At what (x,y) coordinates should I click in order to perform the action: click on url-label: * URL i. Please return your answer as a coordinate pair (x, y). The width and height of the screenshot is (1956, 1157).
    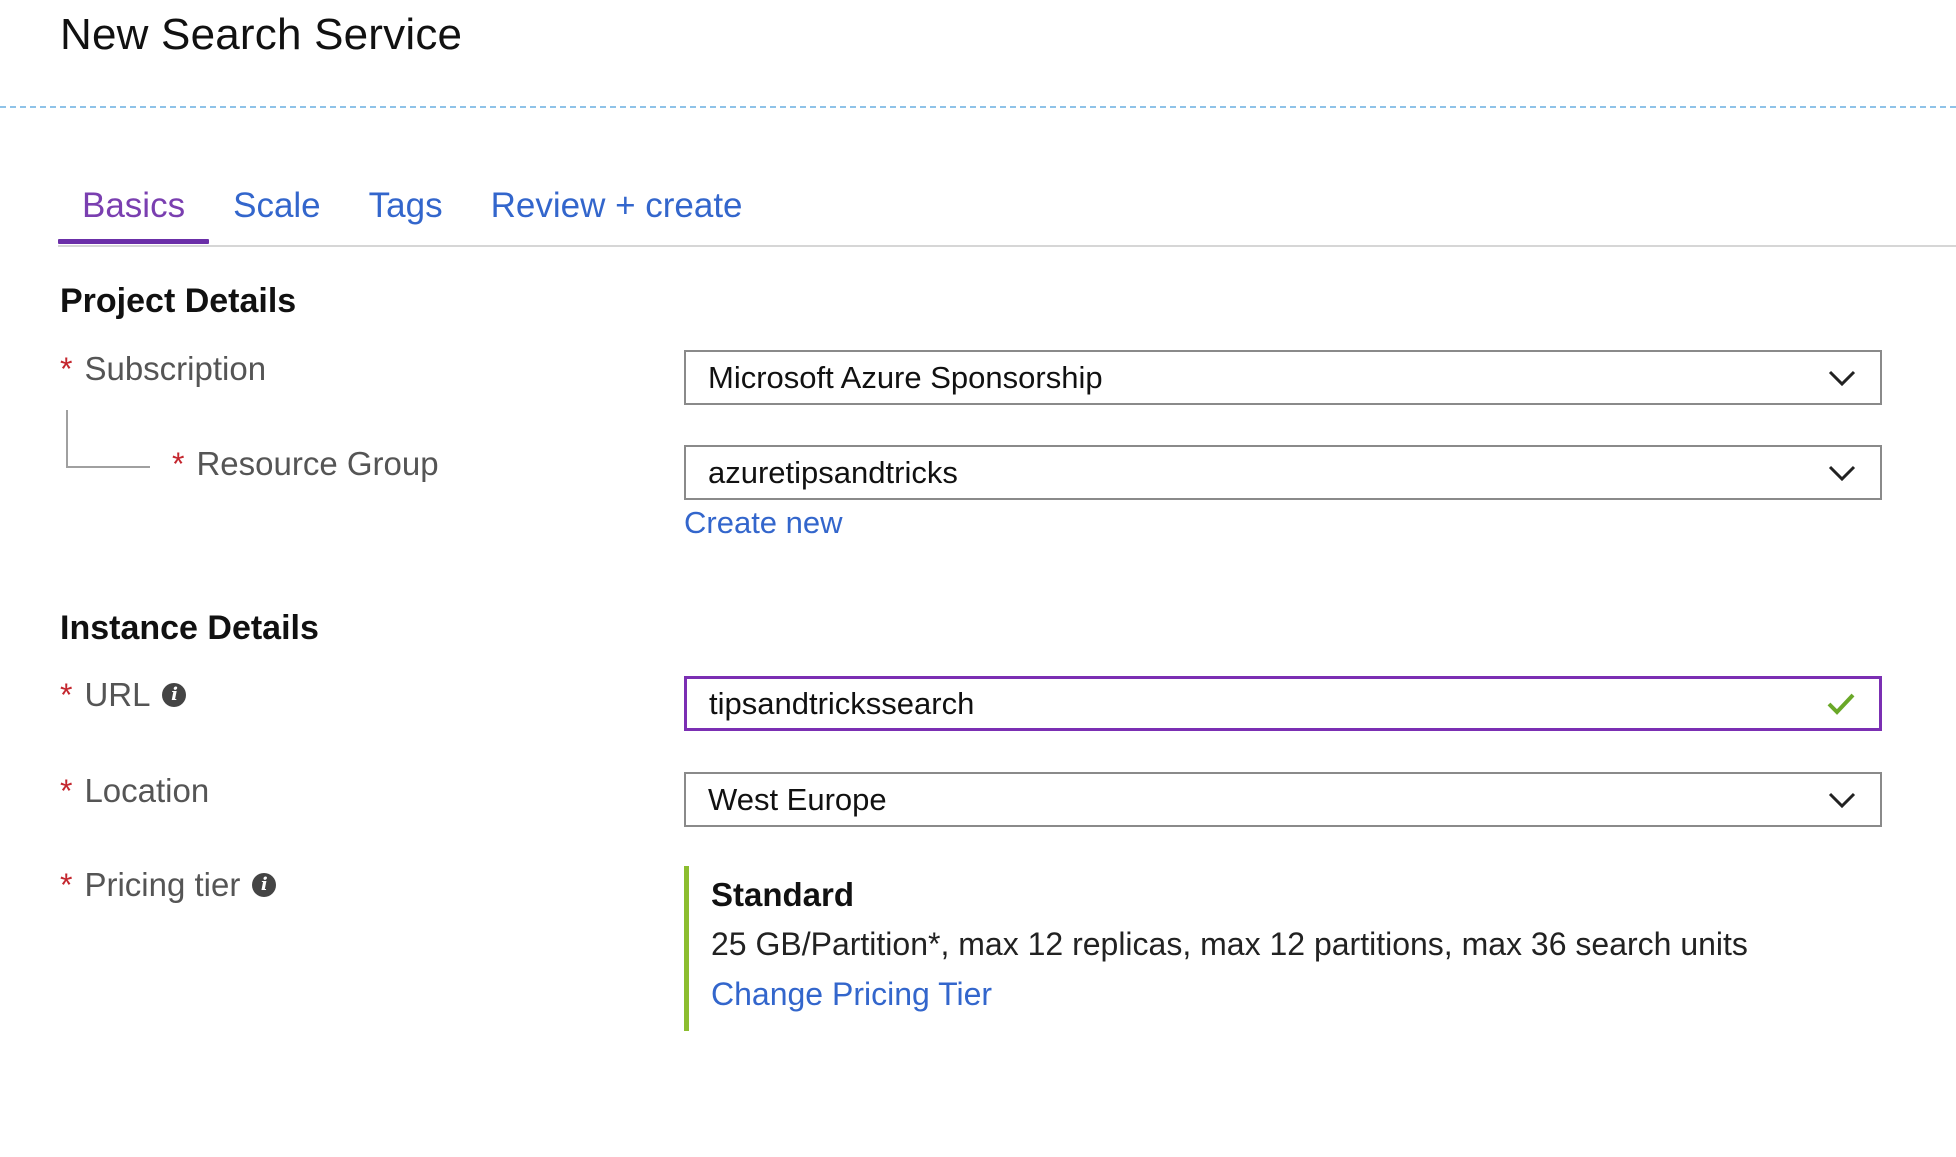
    Looking at the image, I should click on (123, 695).